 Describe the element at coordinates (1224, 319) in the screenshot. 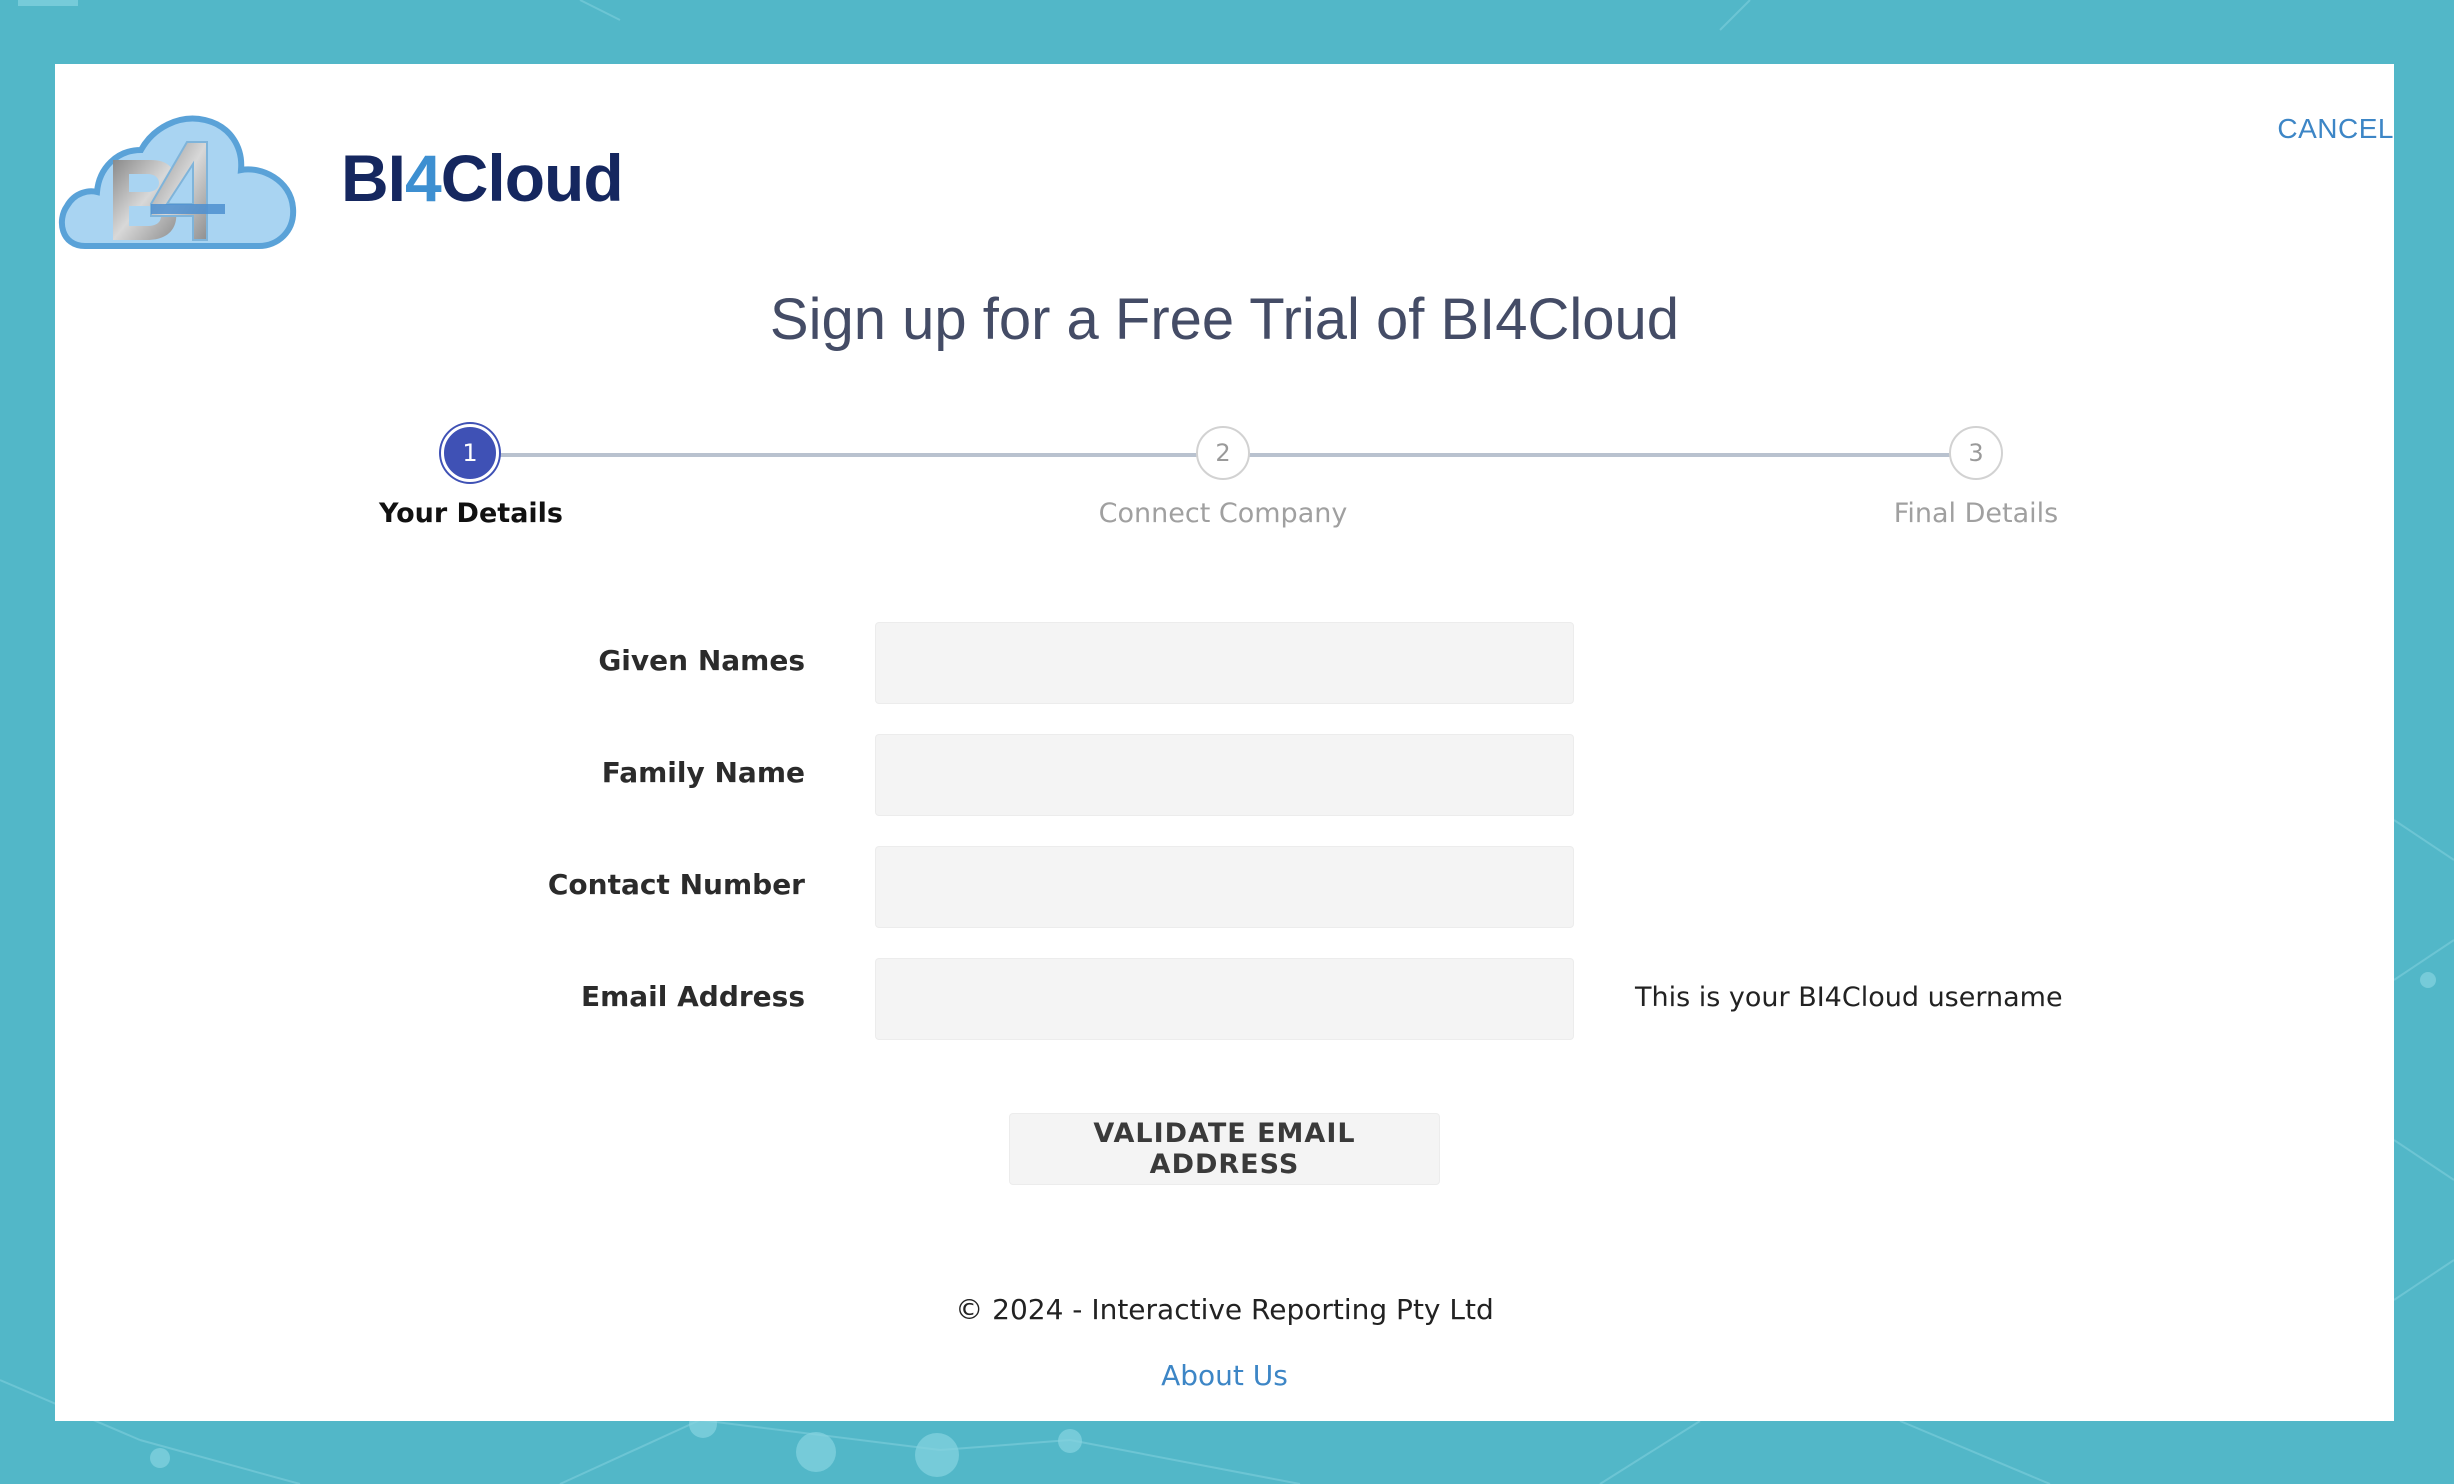

I see `page-title: Sign up for a Free Trial of BI4Cloud` at that location.